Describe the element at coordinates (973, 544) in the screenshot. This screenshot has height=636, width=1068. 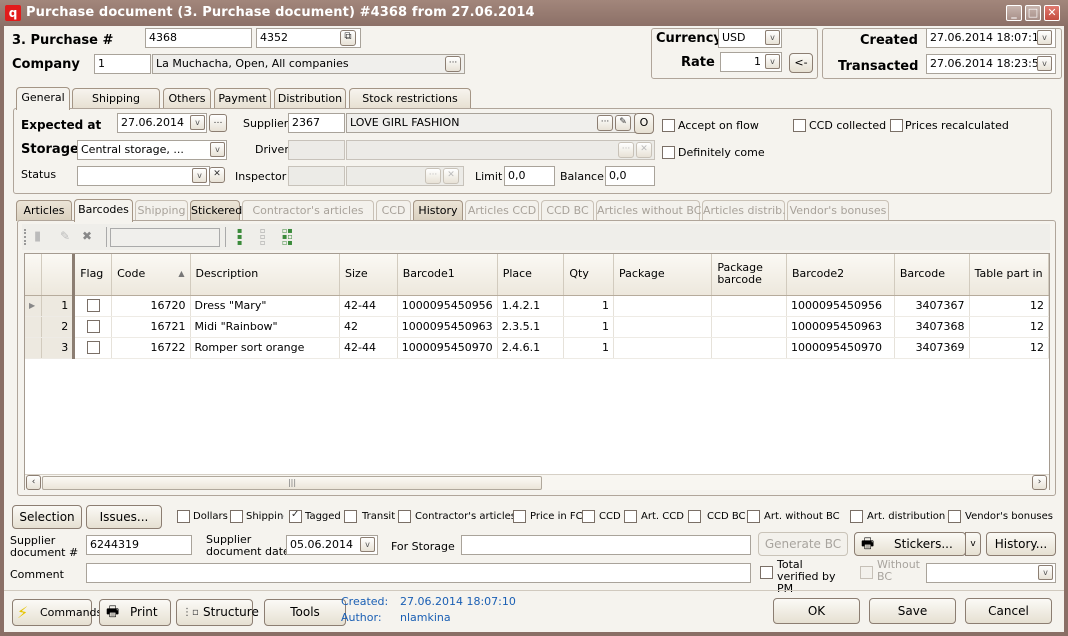
I see `stickers-dropdown-button: v` at that location.